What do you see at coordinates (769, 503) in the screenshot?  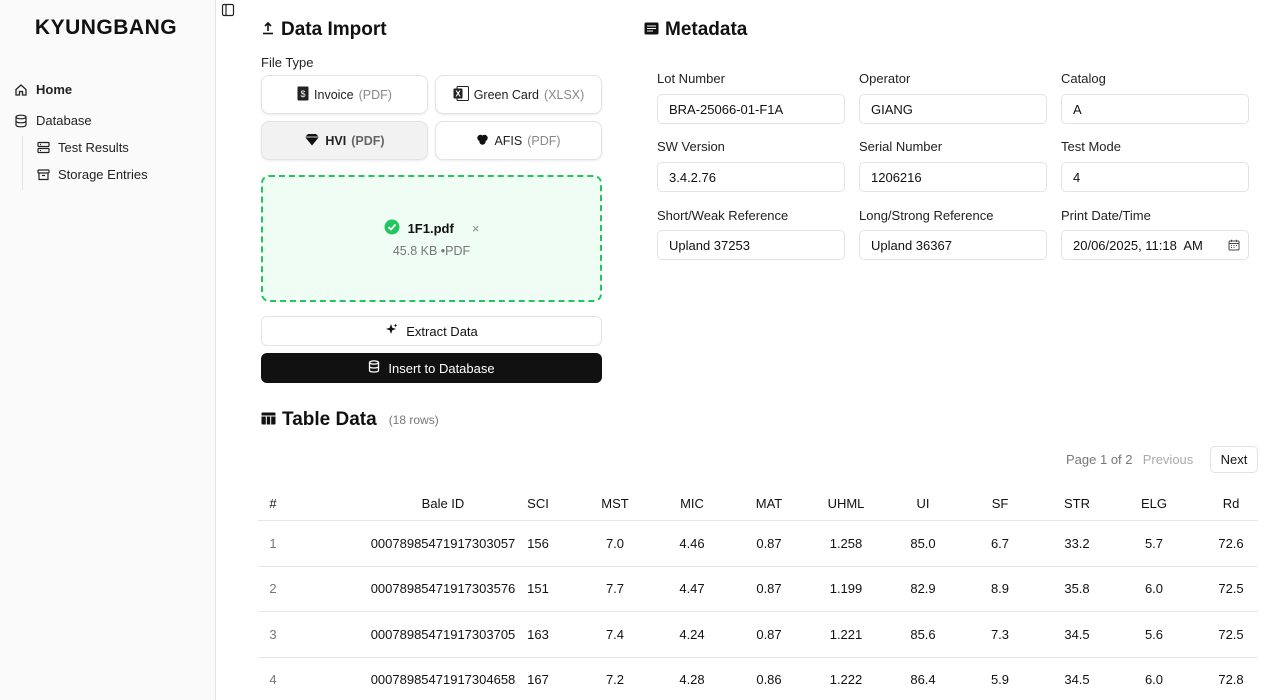 I see `column-header-mat: MAT` at bounding box center [769, 503].